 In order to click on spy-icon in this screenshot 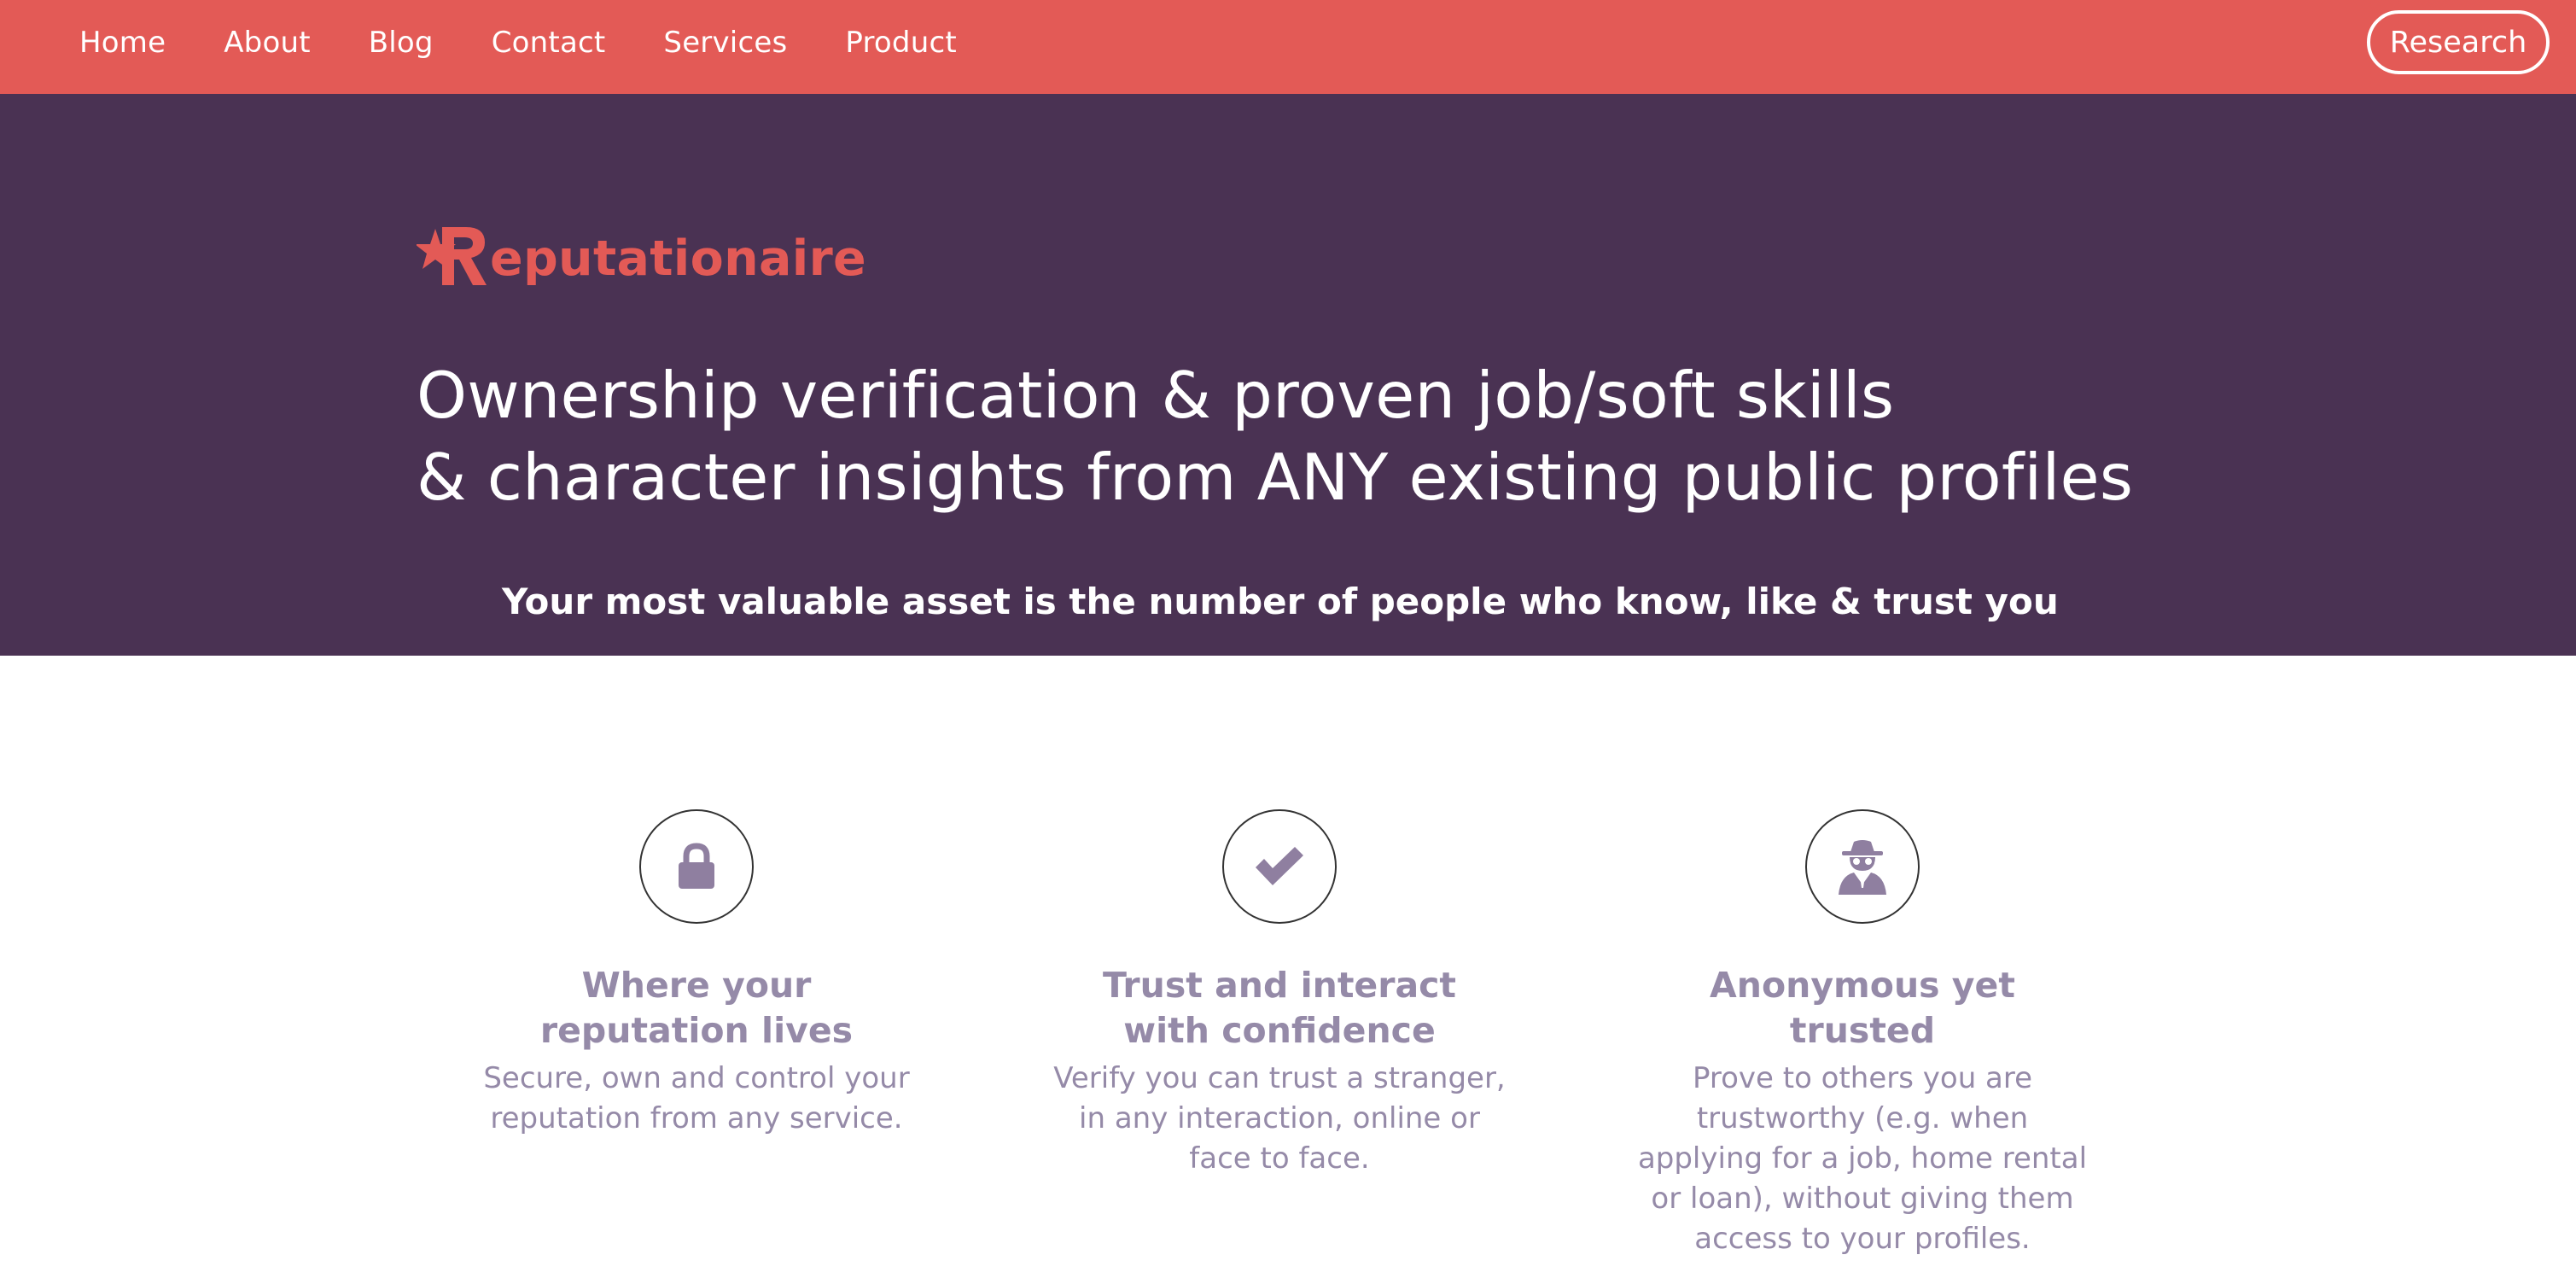, I will do `click(1862, 867)`.